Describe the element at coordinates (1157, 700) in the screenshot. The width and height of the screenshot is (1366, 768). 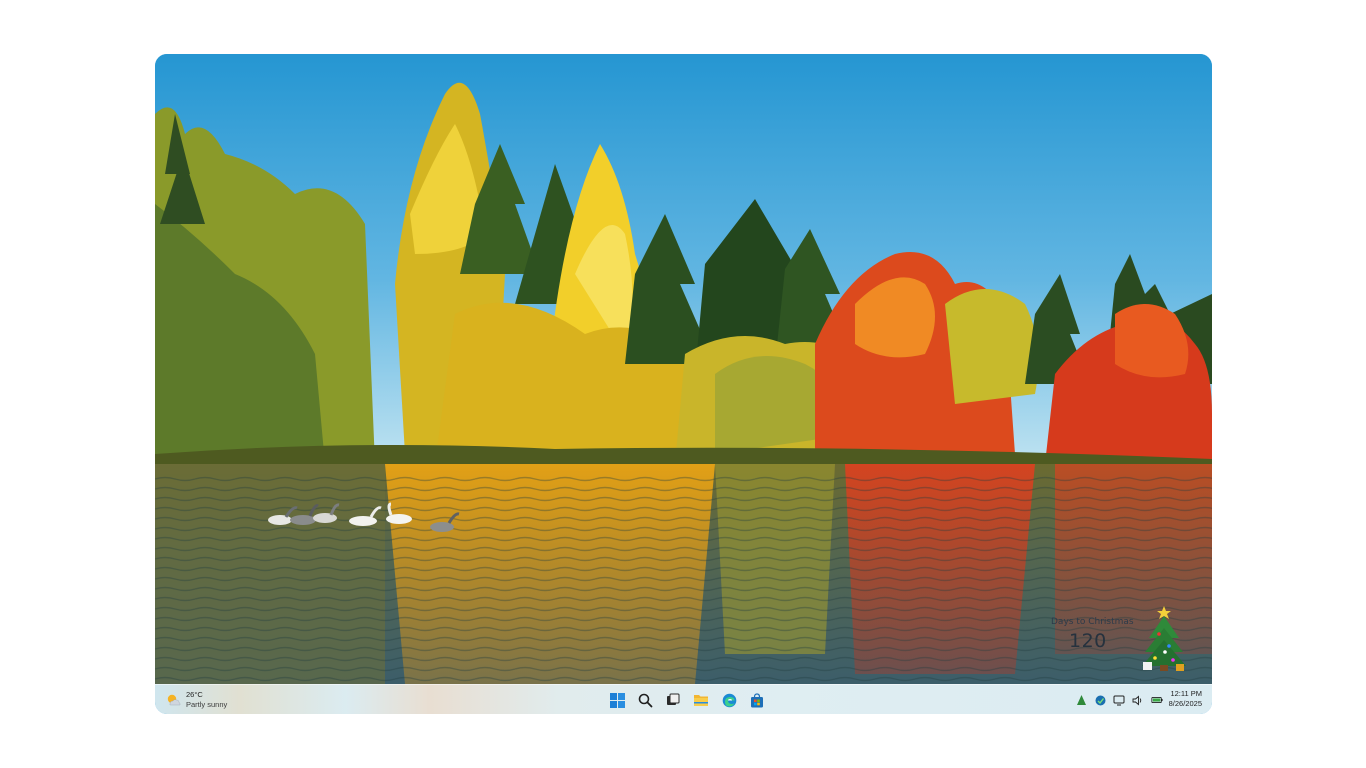
I see `battery-icon` at that location.